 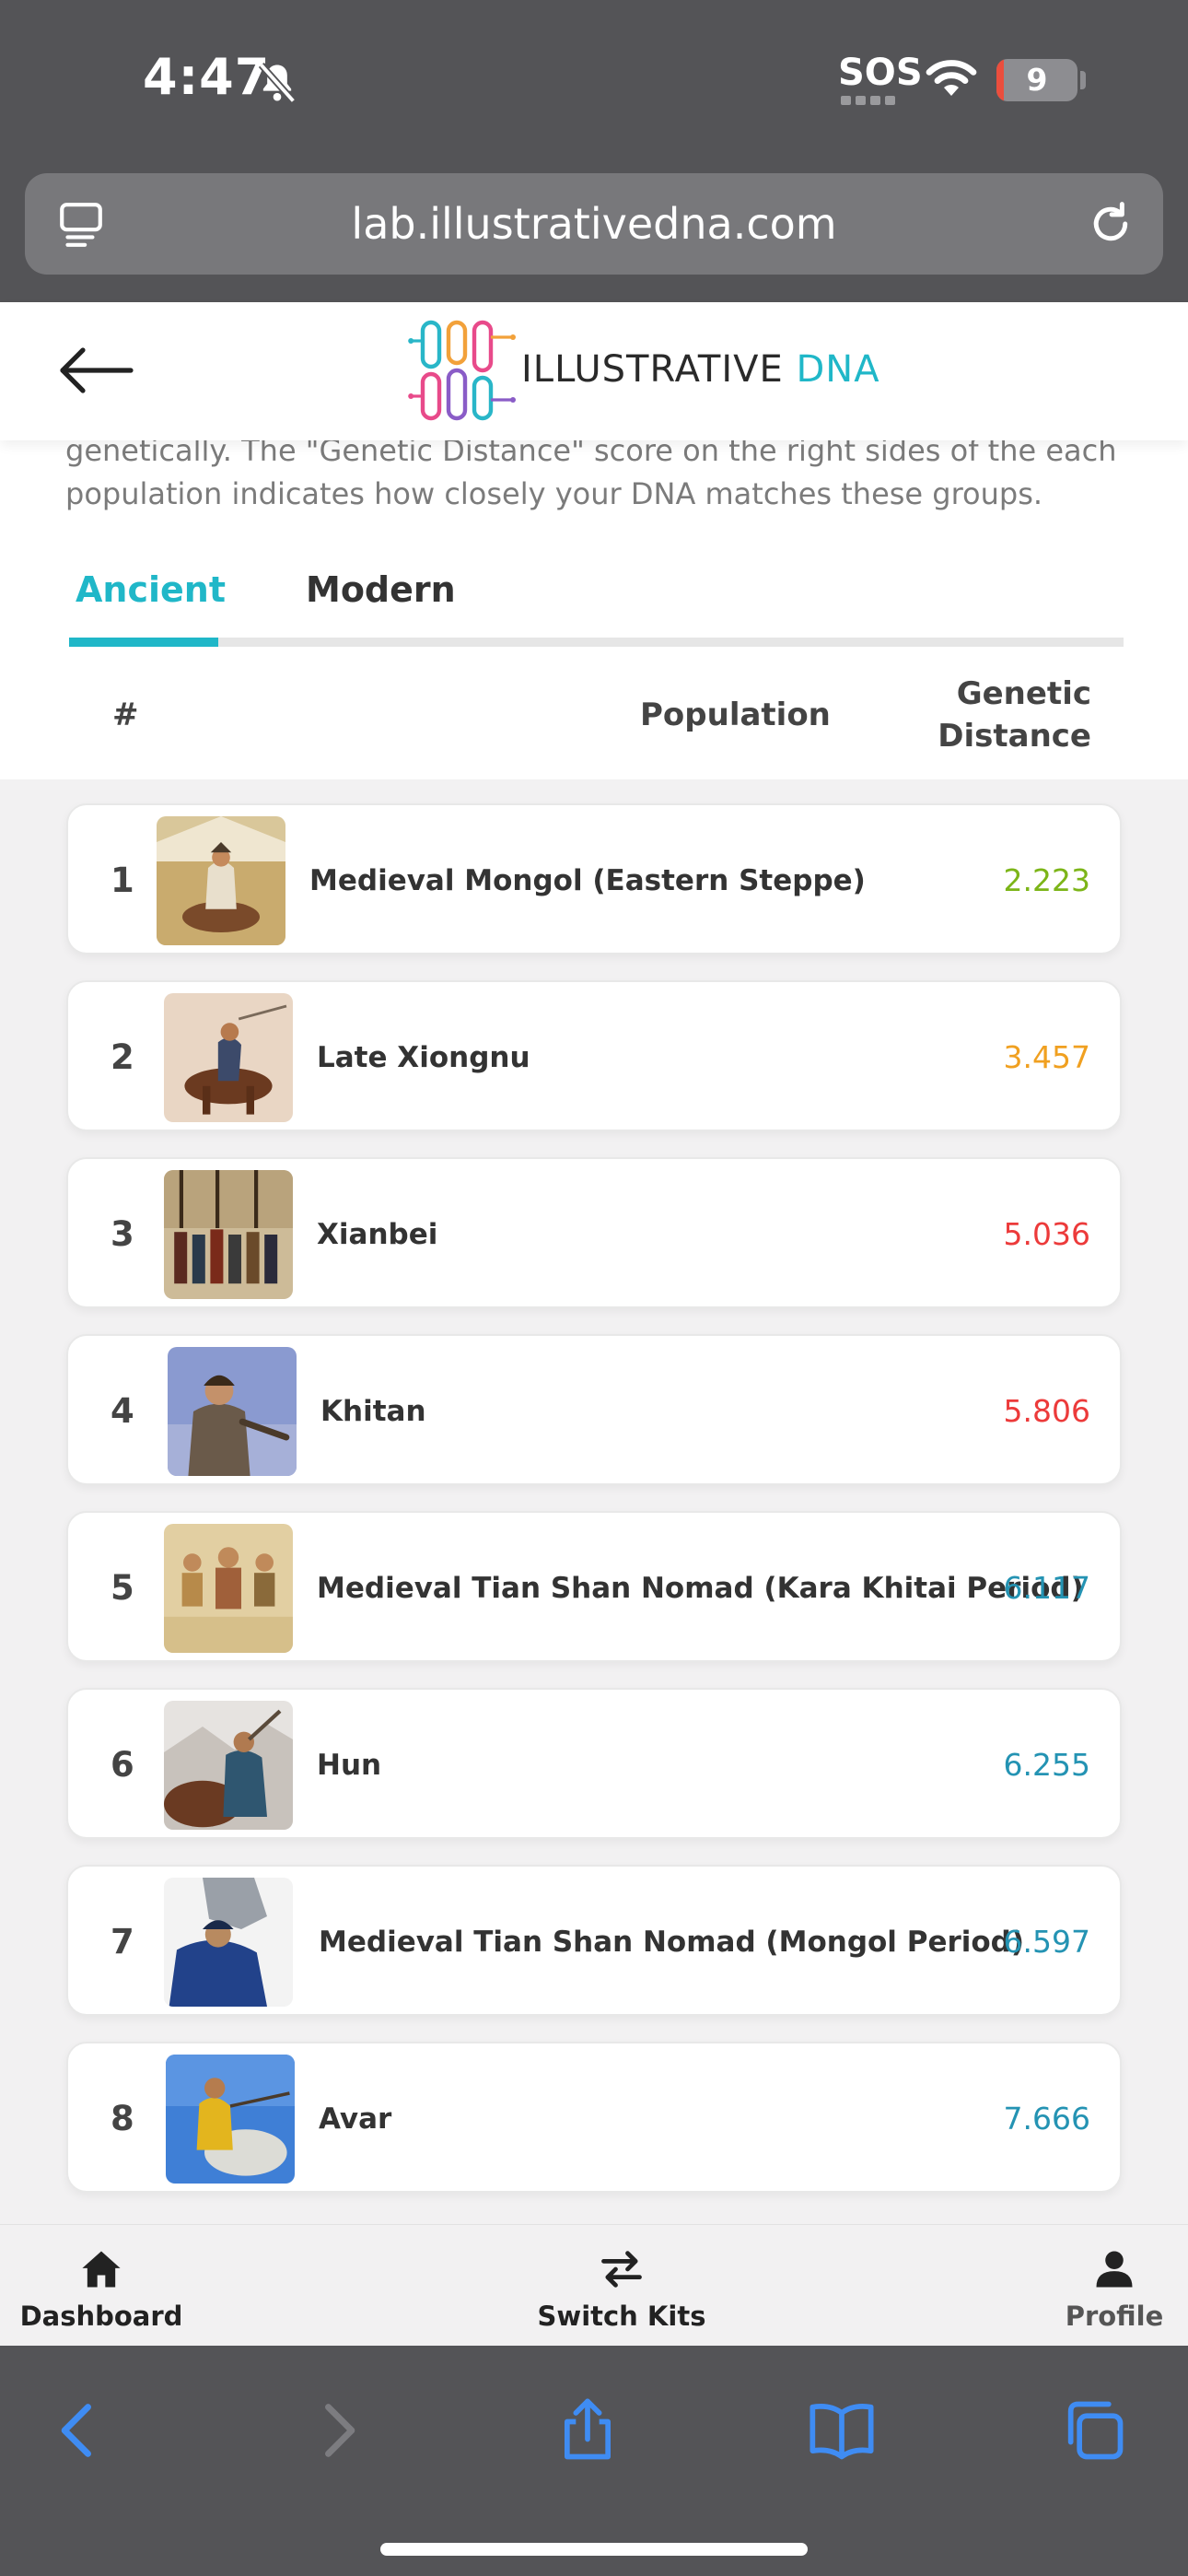 I want to click on nav-label: Profile, so click(x=1114, y=2316).